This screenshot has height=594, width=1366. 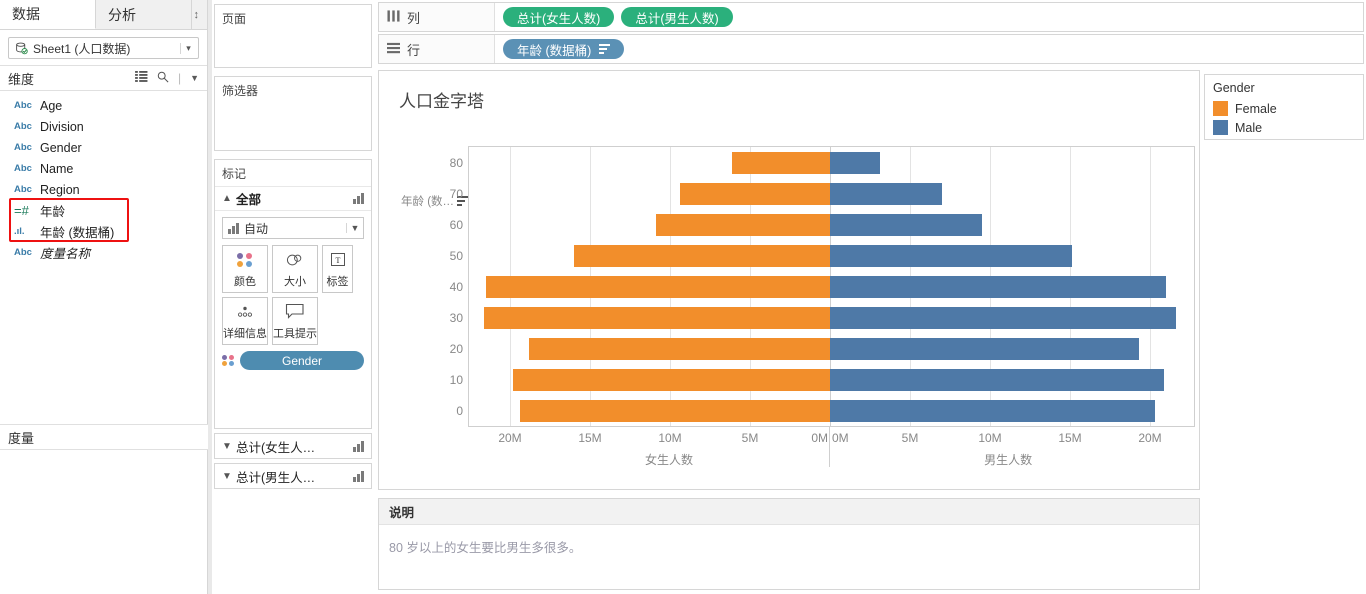 What do you see at coordinates (122, 14) in the screenshot?
I see `tab-analysis-label: 分析` at bounding box center [122, 14].